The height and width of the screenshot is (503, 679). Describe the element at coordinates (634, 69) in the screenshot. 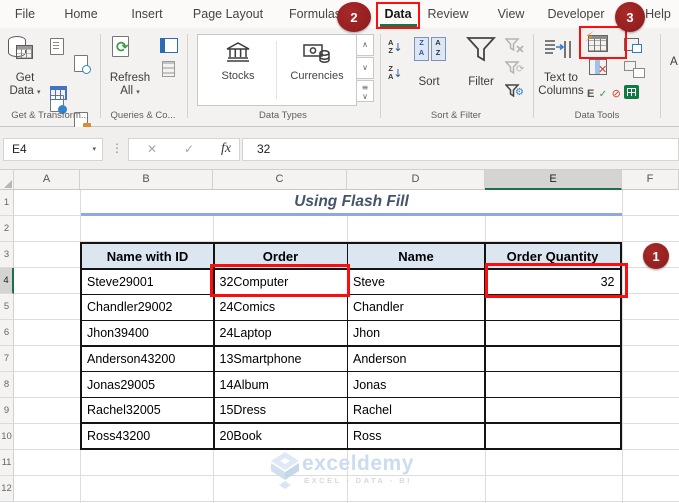

I see `relationships-button` at that location.